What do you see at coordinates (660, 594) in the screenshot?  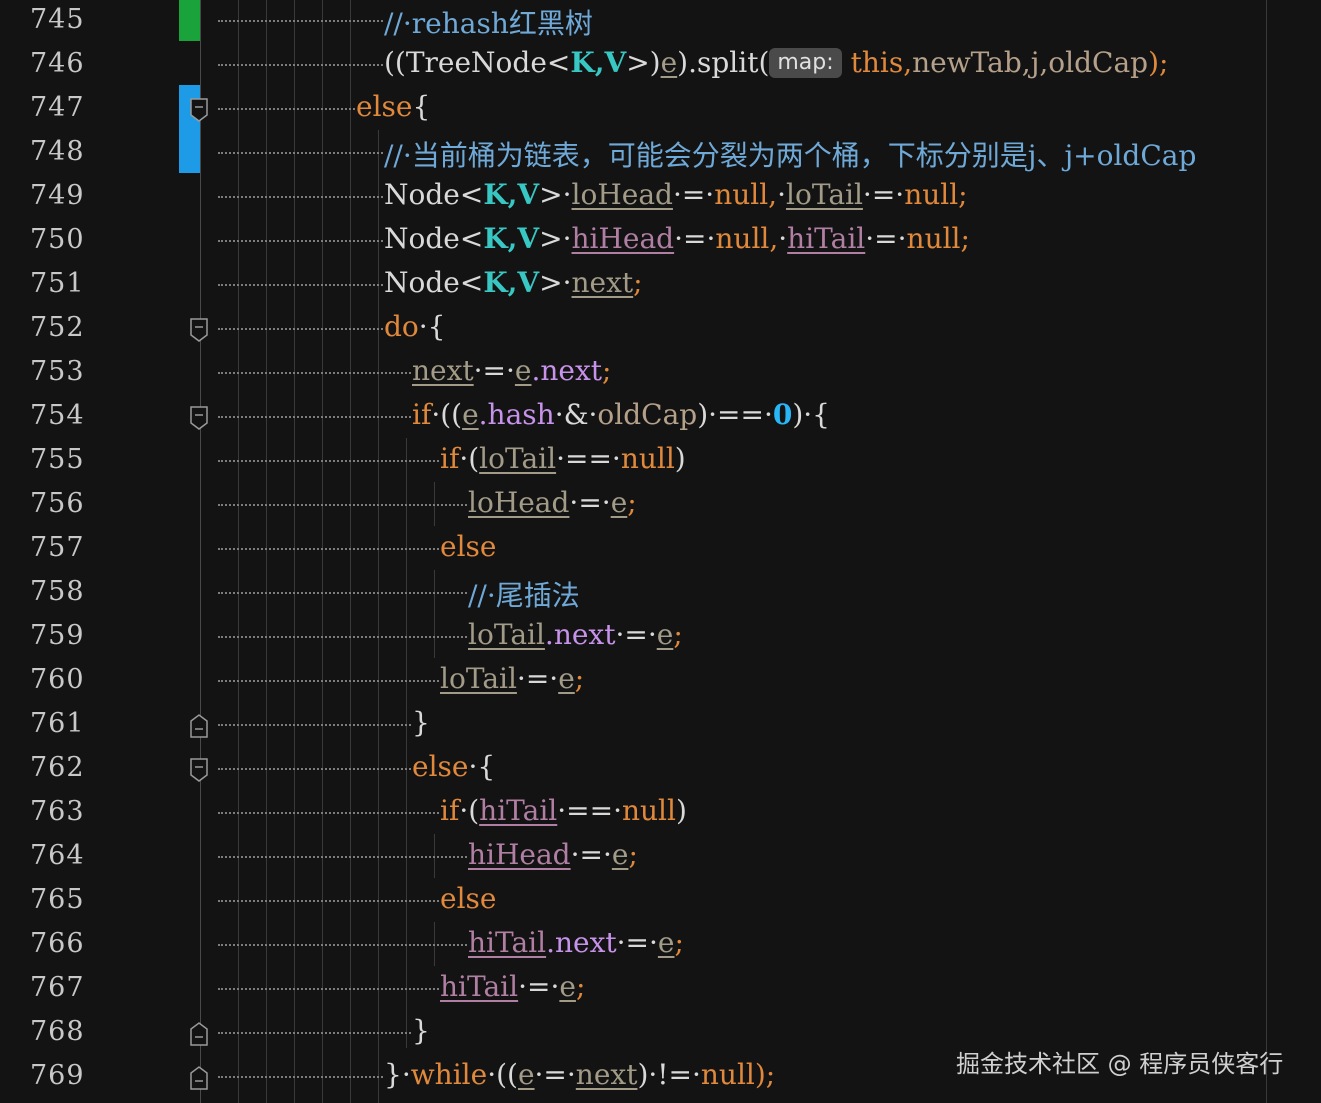 I see `code-line: 758 //·尾插法` at bounding box center [660, 594].